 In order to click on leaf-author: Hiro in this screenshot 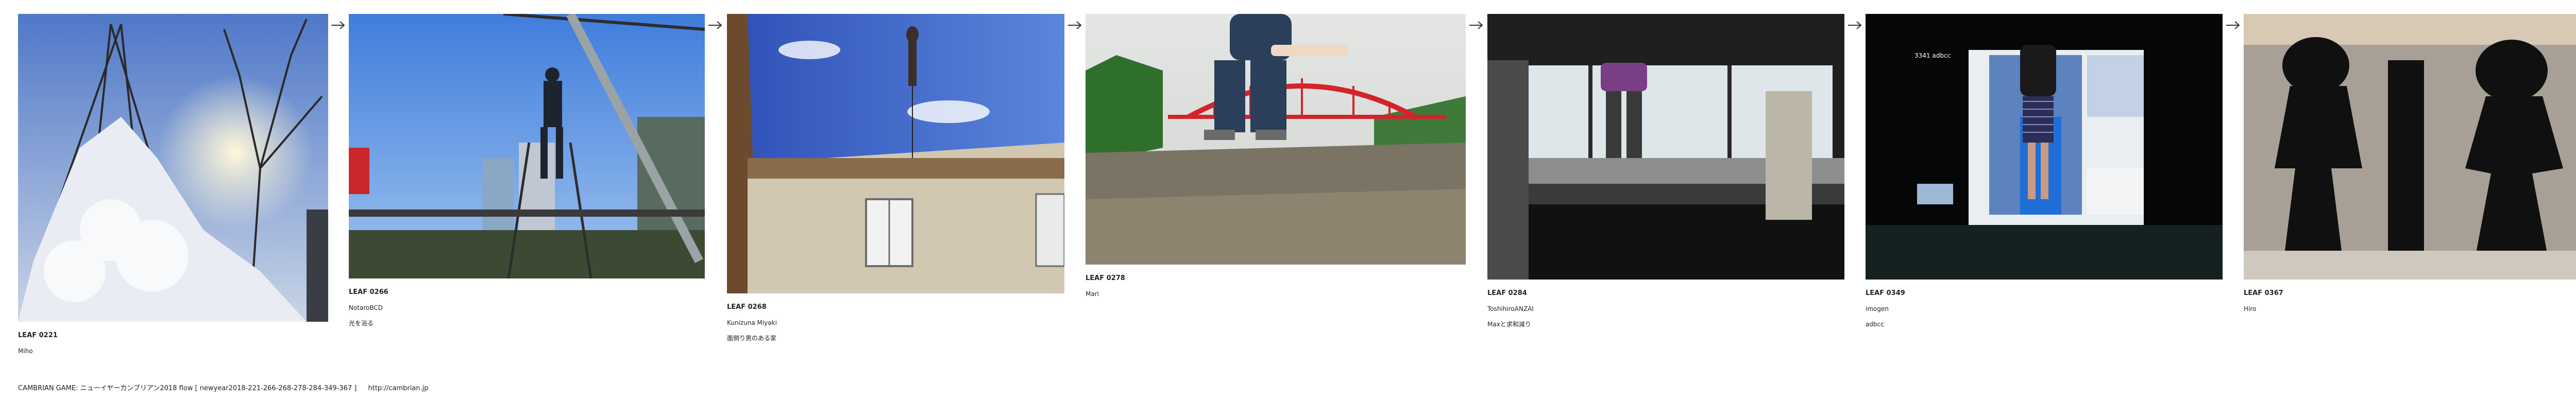, I will do `click(2250, 308)`.